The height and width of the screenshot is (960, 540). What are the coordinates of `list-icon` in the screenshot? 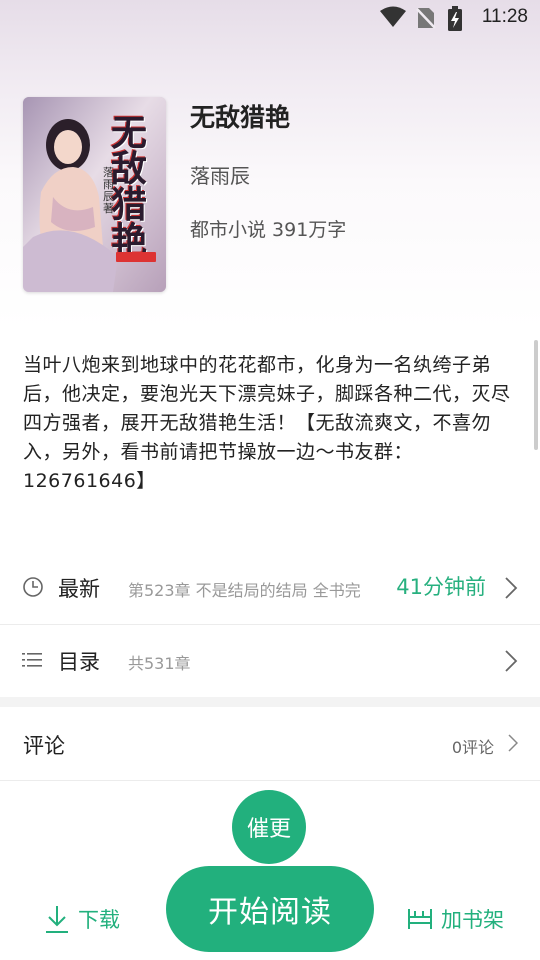 It's located at (32, 662).